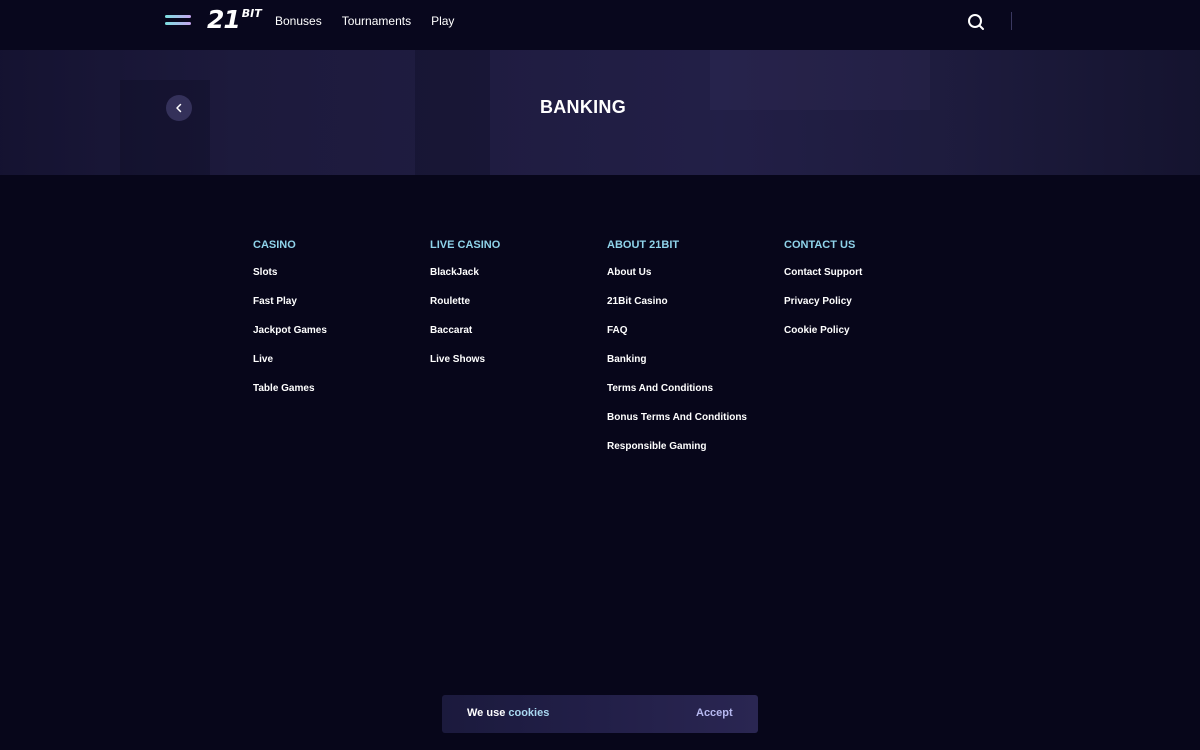  Describe the element at coordinates (486, 713) in the screenshot. I see `cookie-text: We use` at that location.